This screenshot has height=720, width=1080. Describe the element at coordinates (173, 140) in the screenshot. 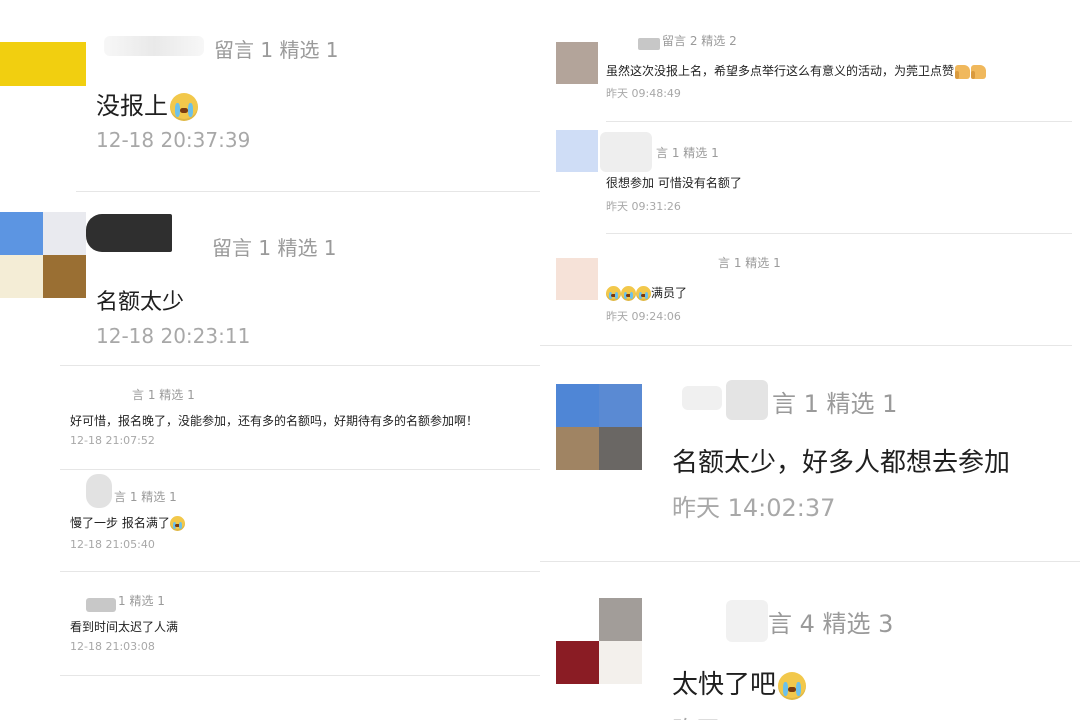

I see `comment-time: 12-18 20:37:39` at that location.